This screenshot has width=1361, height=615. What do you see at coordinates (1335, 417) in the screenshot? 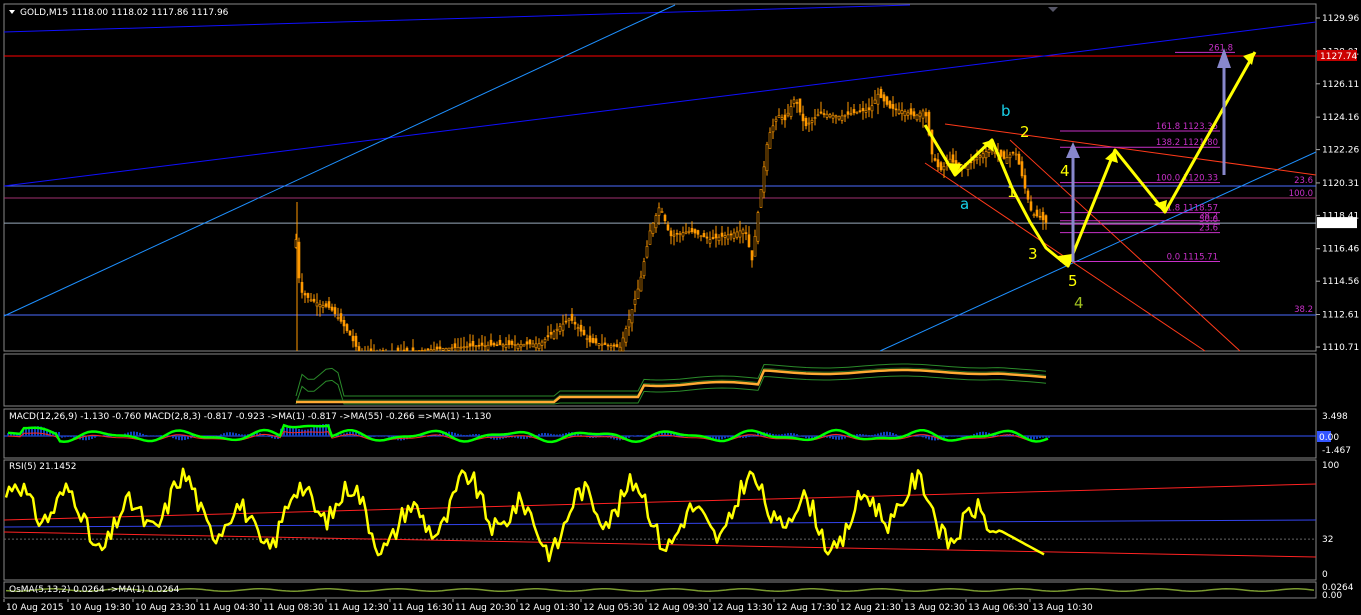
I see `macd-axis-label: 3.498` at bounding box center [1335, 417].